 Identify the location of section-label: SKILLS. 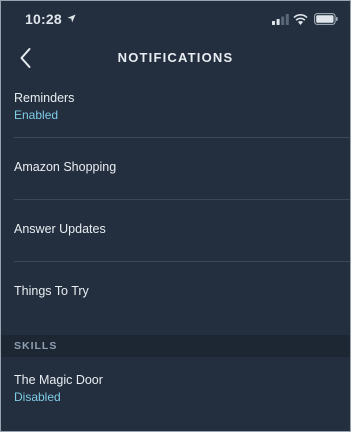
(36, 346).